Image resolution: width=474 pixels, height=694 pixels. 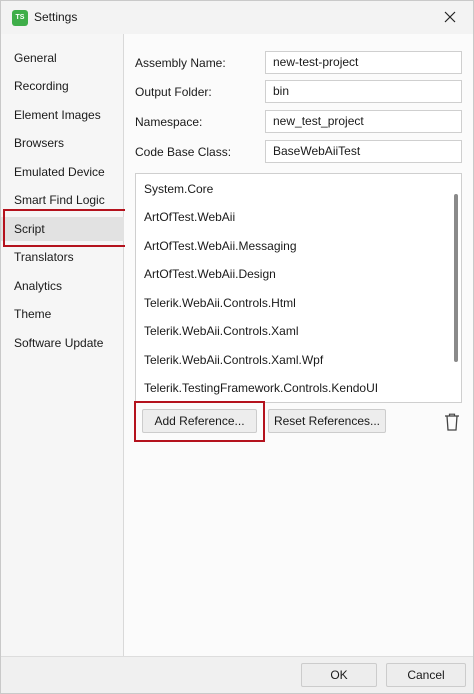 What do you see at coordinates (233, 360) in the screenshot?
I see `list-item: Telerik.WebAii.Controls.Xaml.Wpf` at bounding box center [233, 360].